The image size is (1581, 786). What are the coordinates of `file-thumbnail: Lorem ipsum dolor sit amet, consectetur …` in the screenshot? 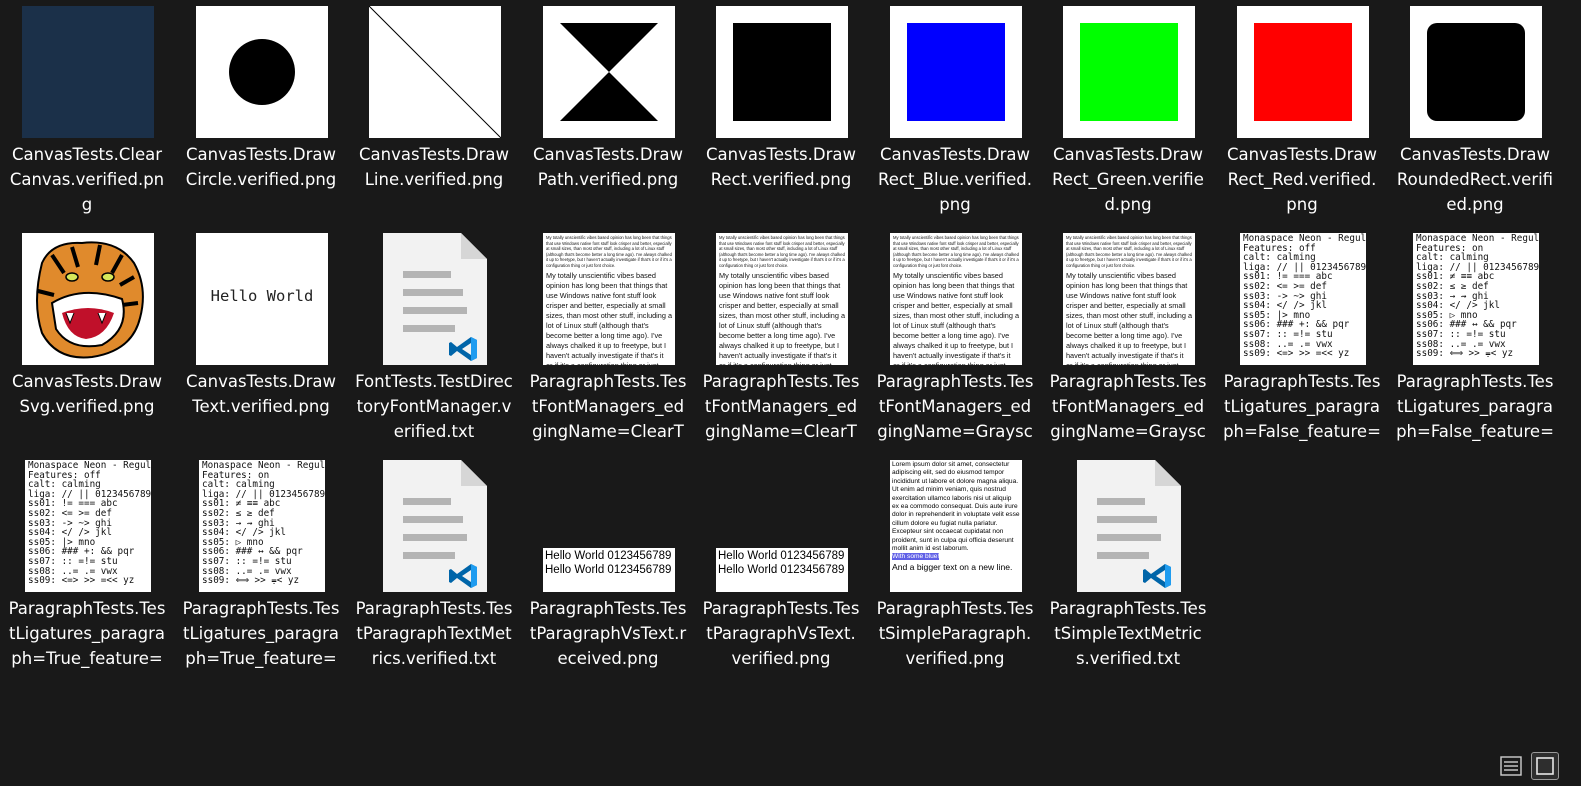 It's located at (956, 526).